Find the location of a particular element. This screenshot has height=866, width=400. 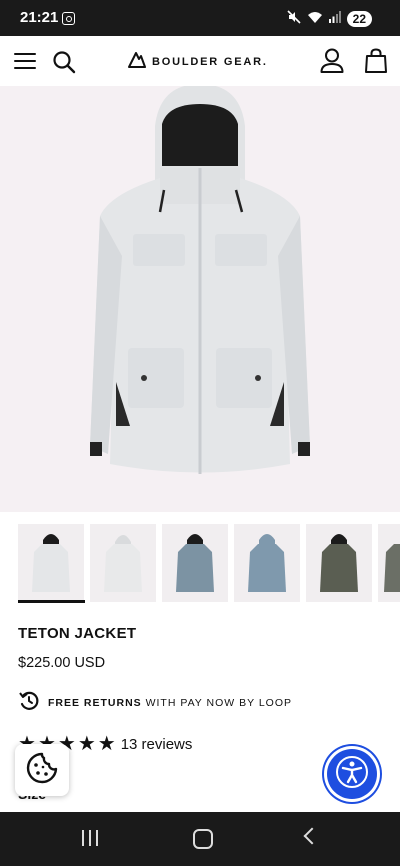

reviews-count: 13 reviews is located at coordinates (157, 744).